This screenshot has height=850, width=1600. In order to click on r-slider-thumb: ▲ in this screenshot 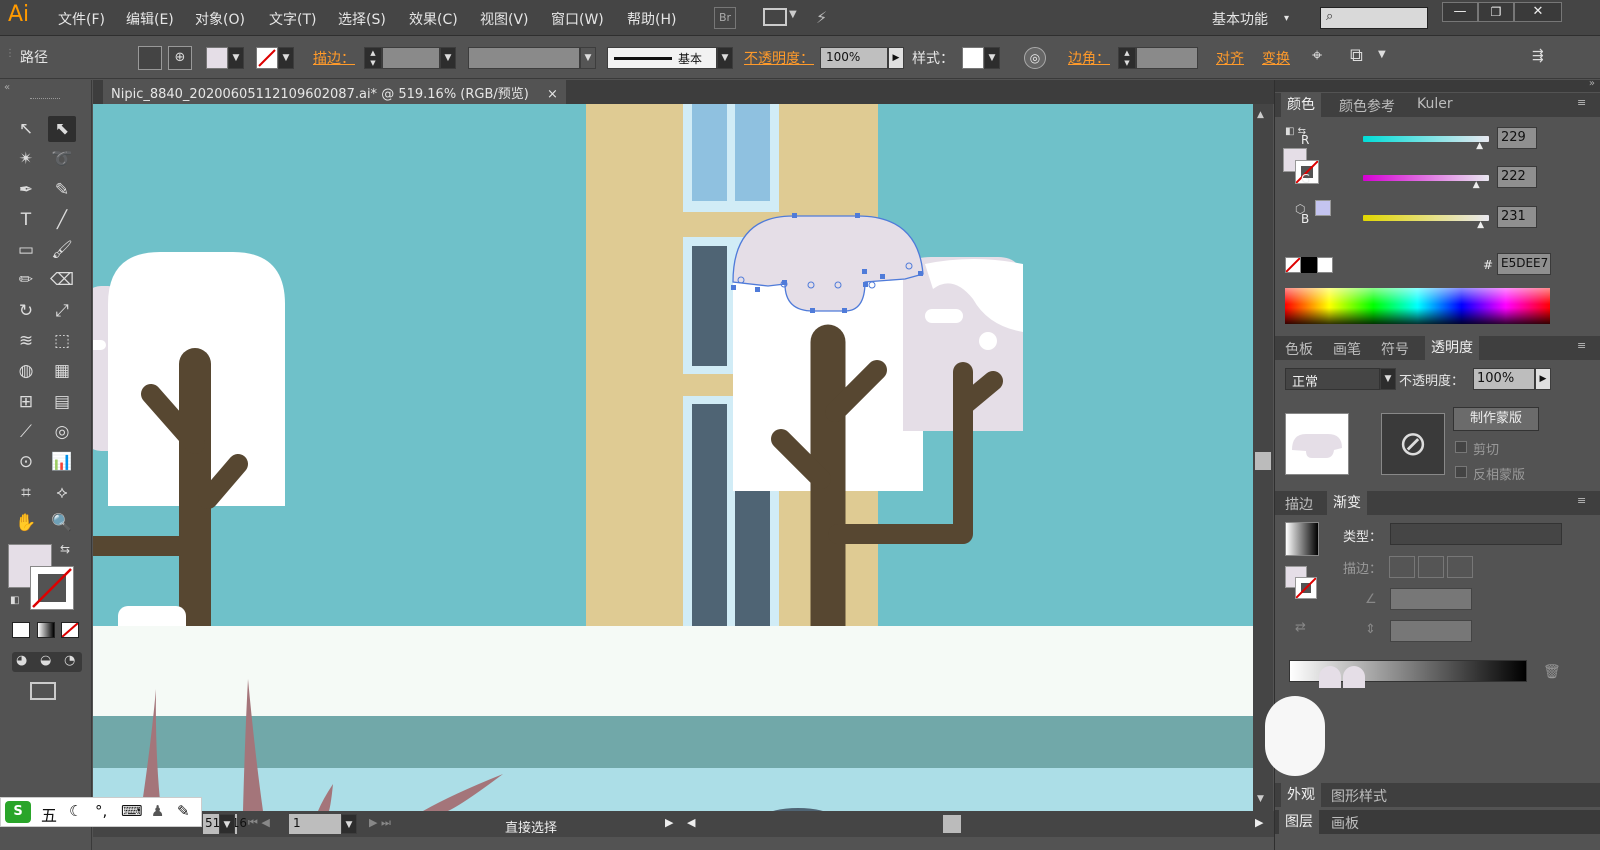, I will do `click(1479, 146)`.